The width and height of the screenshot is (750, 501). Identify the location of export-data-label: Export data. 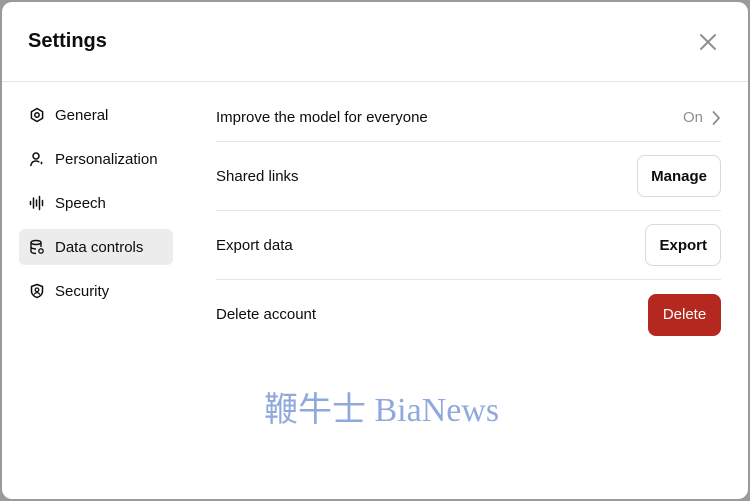
(254, 245).